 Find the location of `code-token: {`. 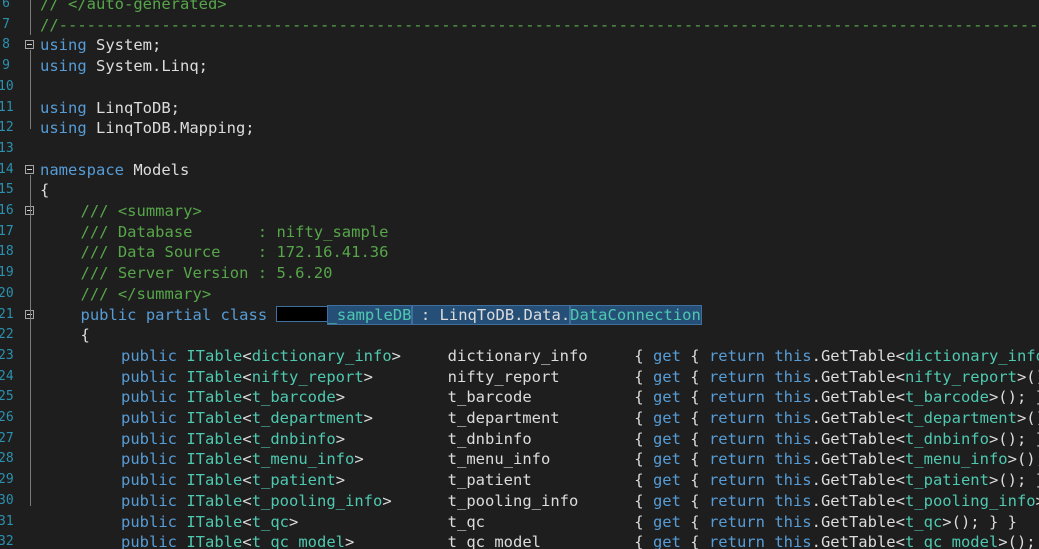

code-token: { is located at coordinates (694, 418).